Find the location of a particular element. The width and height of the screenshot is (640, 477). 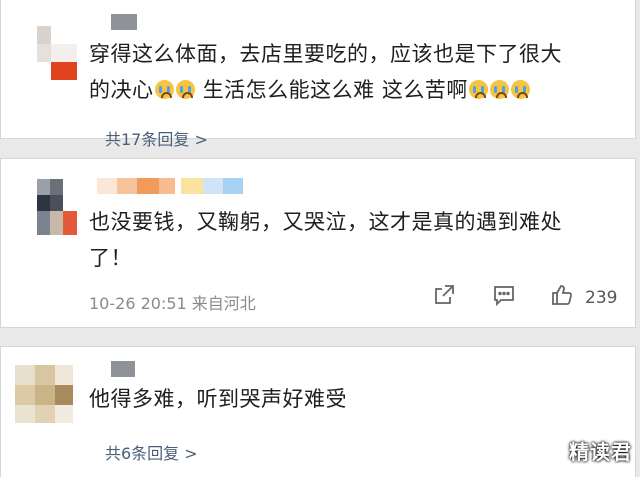

comment-text: 他得多难，听到哭声好难受 is located at coordinates (218, 399).